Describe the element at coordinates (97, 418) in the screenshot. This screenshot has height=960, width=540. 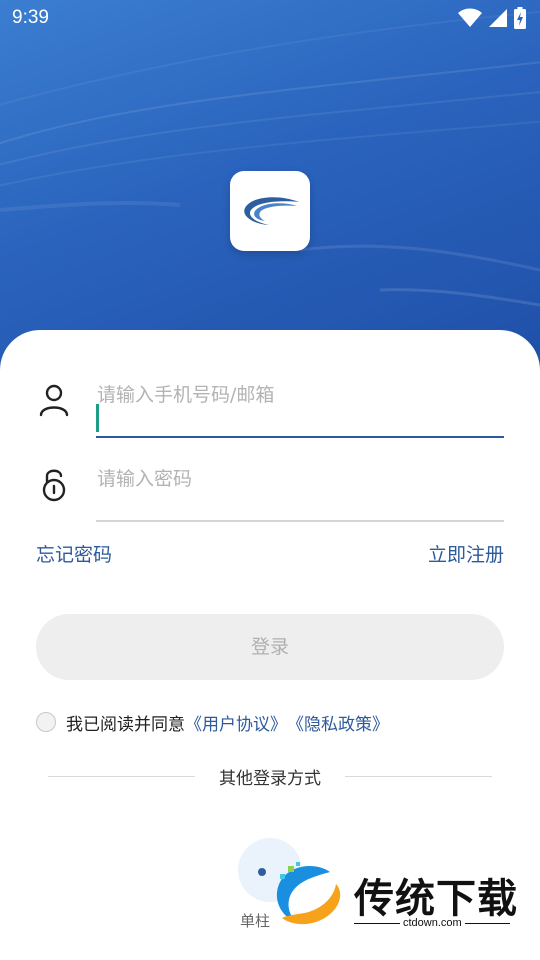
I see `text-caret` at that location.